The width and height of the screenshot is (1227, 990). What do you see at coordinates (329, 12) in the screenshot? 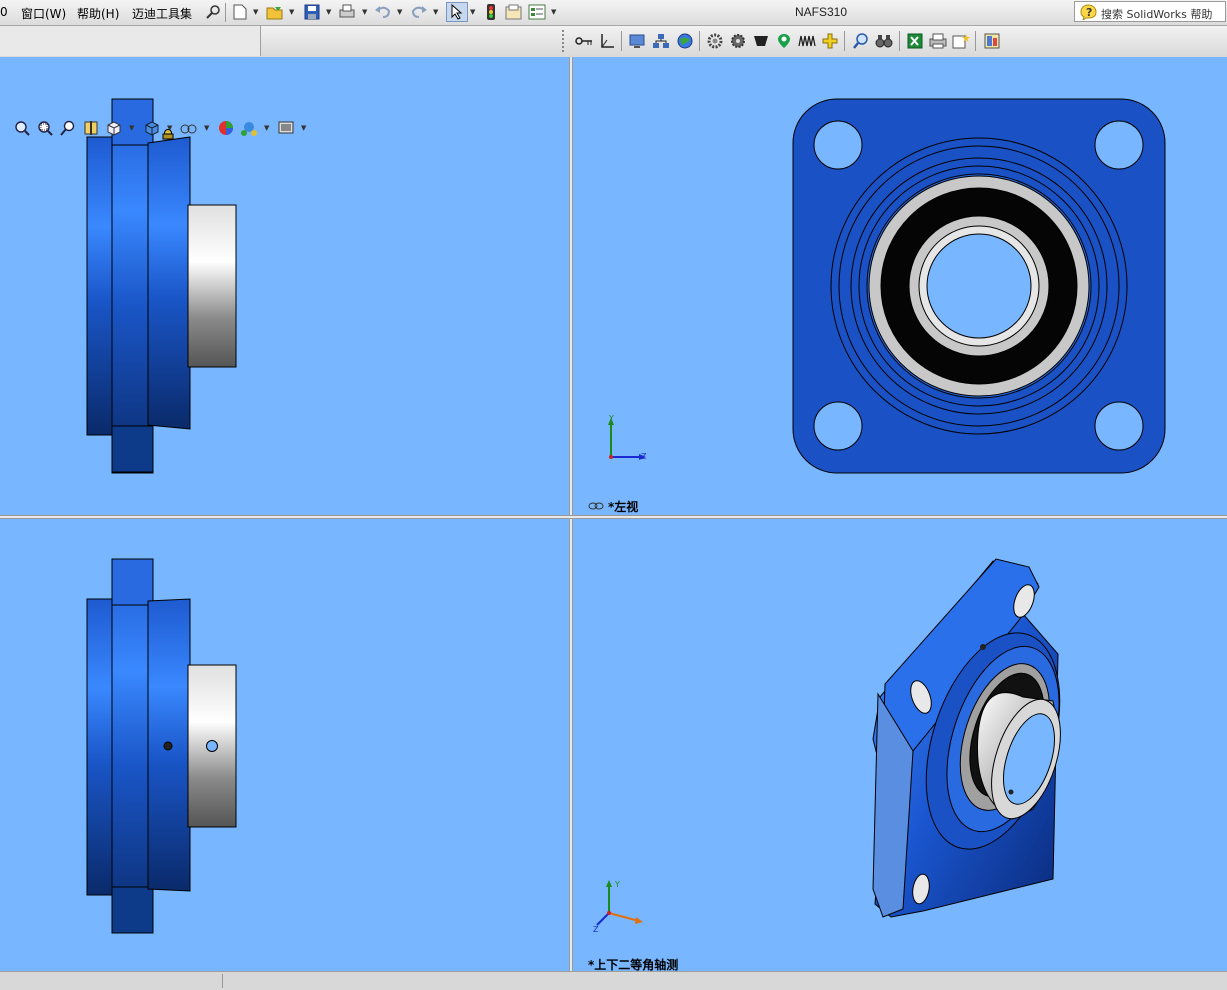
I see `save-dropdown-icon: ▼` at bounding box center [329, 12].